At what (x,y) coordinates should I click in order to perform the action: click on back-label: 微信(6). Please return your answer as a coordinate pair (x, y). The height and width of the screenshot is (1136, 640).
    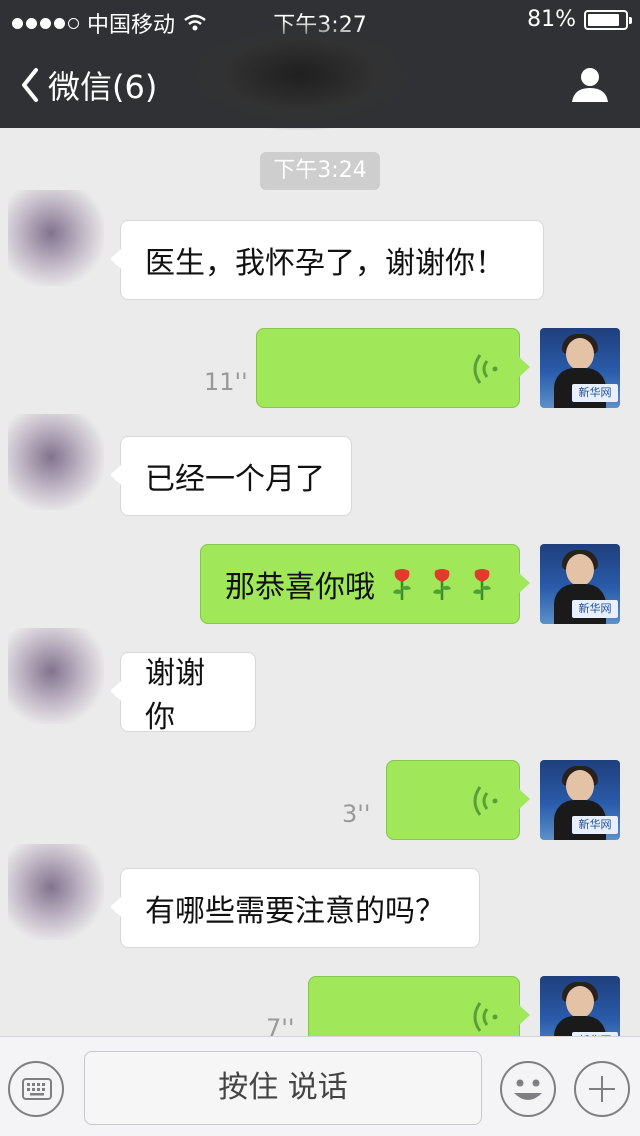
    Looking at the image, I should click on (103, 87).